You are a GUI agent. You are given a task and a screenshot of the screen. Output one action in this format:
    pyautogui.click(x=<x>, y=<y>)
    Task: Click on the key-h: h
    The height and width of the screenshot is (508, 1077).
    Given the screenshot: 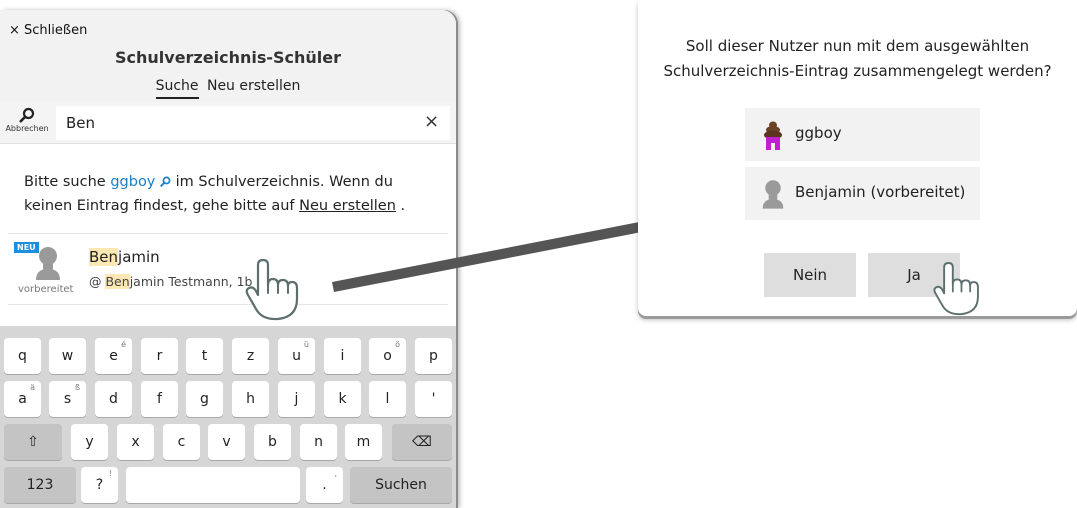 What is the action you would take?
    pyautogui.click(x=250, y=399)
    